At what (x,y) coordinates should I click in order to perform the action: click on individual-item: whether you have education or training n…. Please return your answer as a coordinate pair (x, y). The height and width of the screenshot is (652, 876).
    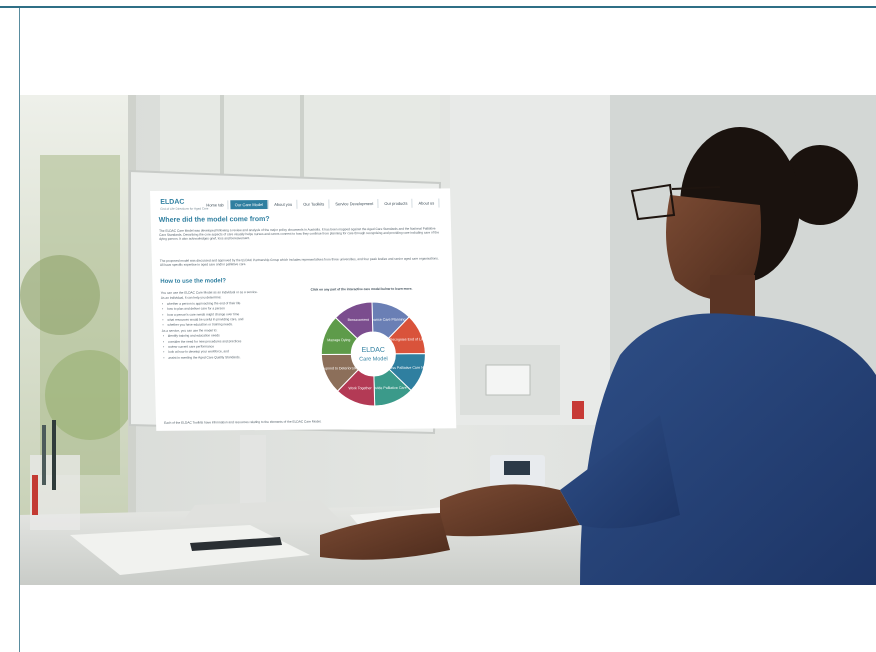
    Looking at the image, I should click on (225, 325).